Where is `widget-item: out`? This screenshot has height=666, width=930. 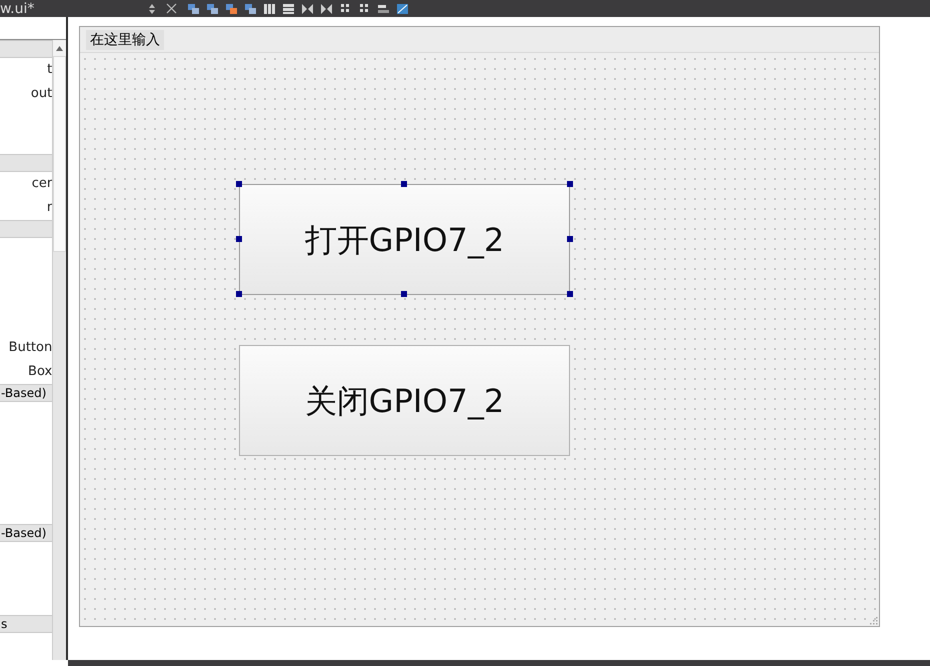
widget-item: out is located at coordinates (26, 94).